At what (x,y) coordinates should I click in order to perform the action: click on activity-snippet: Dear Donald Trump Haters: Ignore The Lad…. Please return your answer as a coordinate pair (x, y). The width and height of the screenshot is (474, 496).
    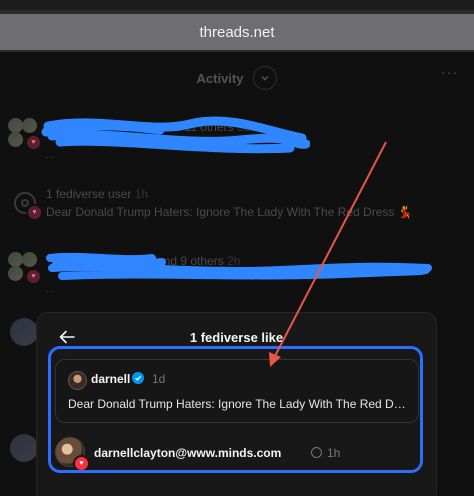
    Looking at the image, I should click on (229, 212).